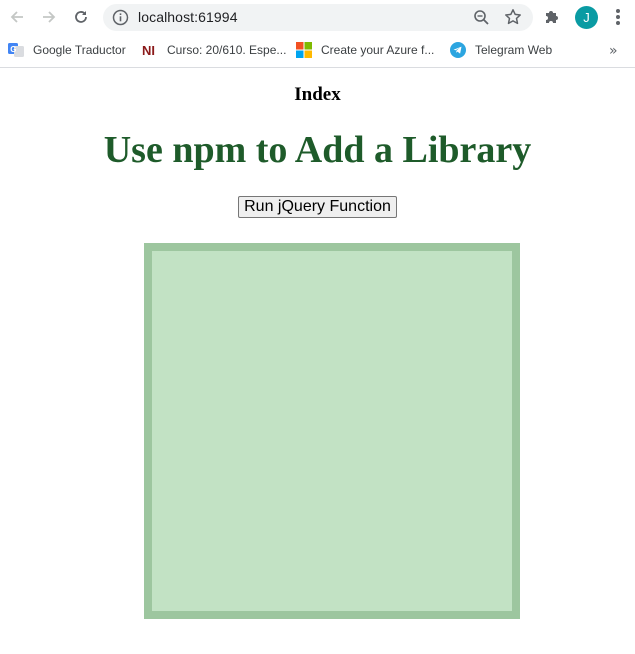 This screenshot has height=654, width=635. I want to click on telegram-icon, so click(458, 50).